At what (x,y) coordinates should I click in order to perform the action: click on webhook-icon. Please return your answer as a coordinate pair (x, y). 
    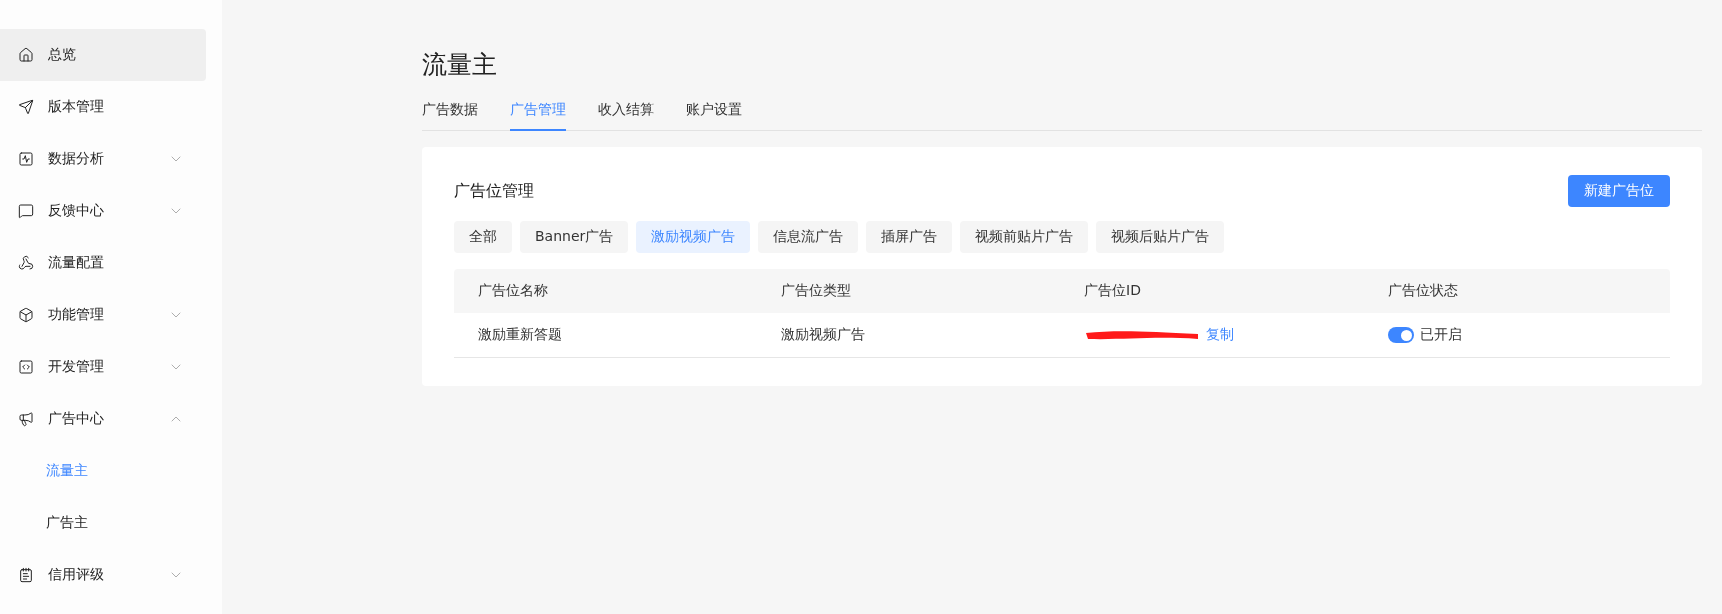
    Looking at the image, I should click on (26, 263).